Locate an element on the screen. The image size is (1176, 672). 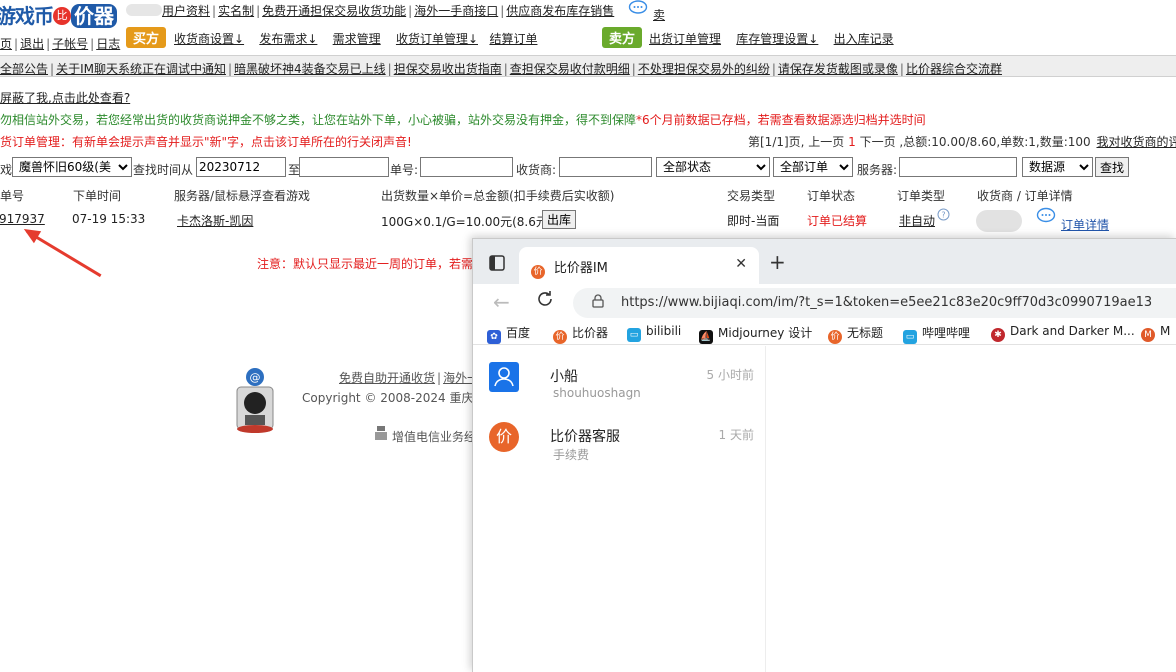
notice-im-debug: 关于IM聊天系统正在调试中通知 is located at coordinates (141, 69).